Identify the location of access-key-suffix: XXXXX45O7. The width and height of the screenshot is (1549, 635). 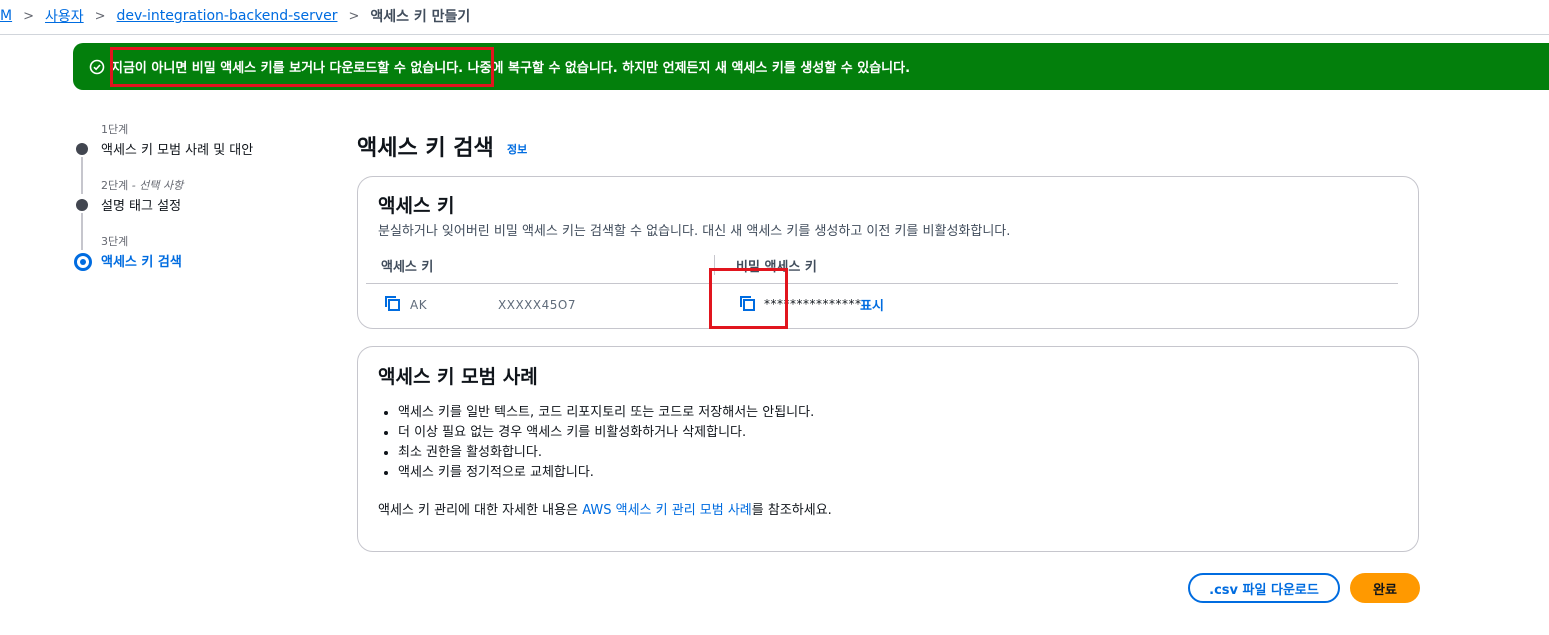
(537, 305).